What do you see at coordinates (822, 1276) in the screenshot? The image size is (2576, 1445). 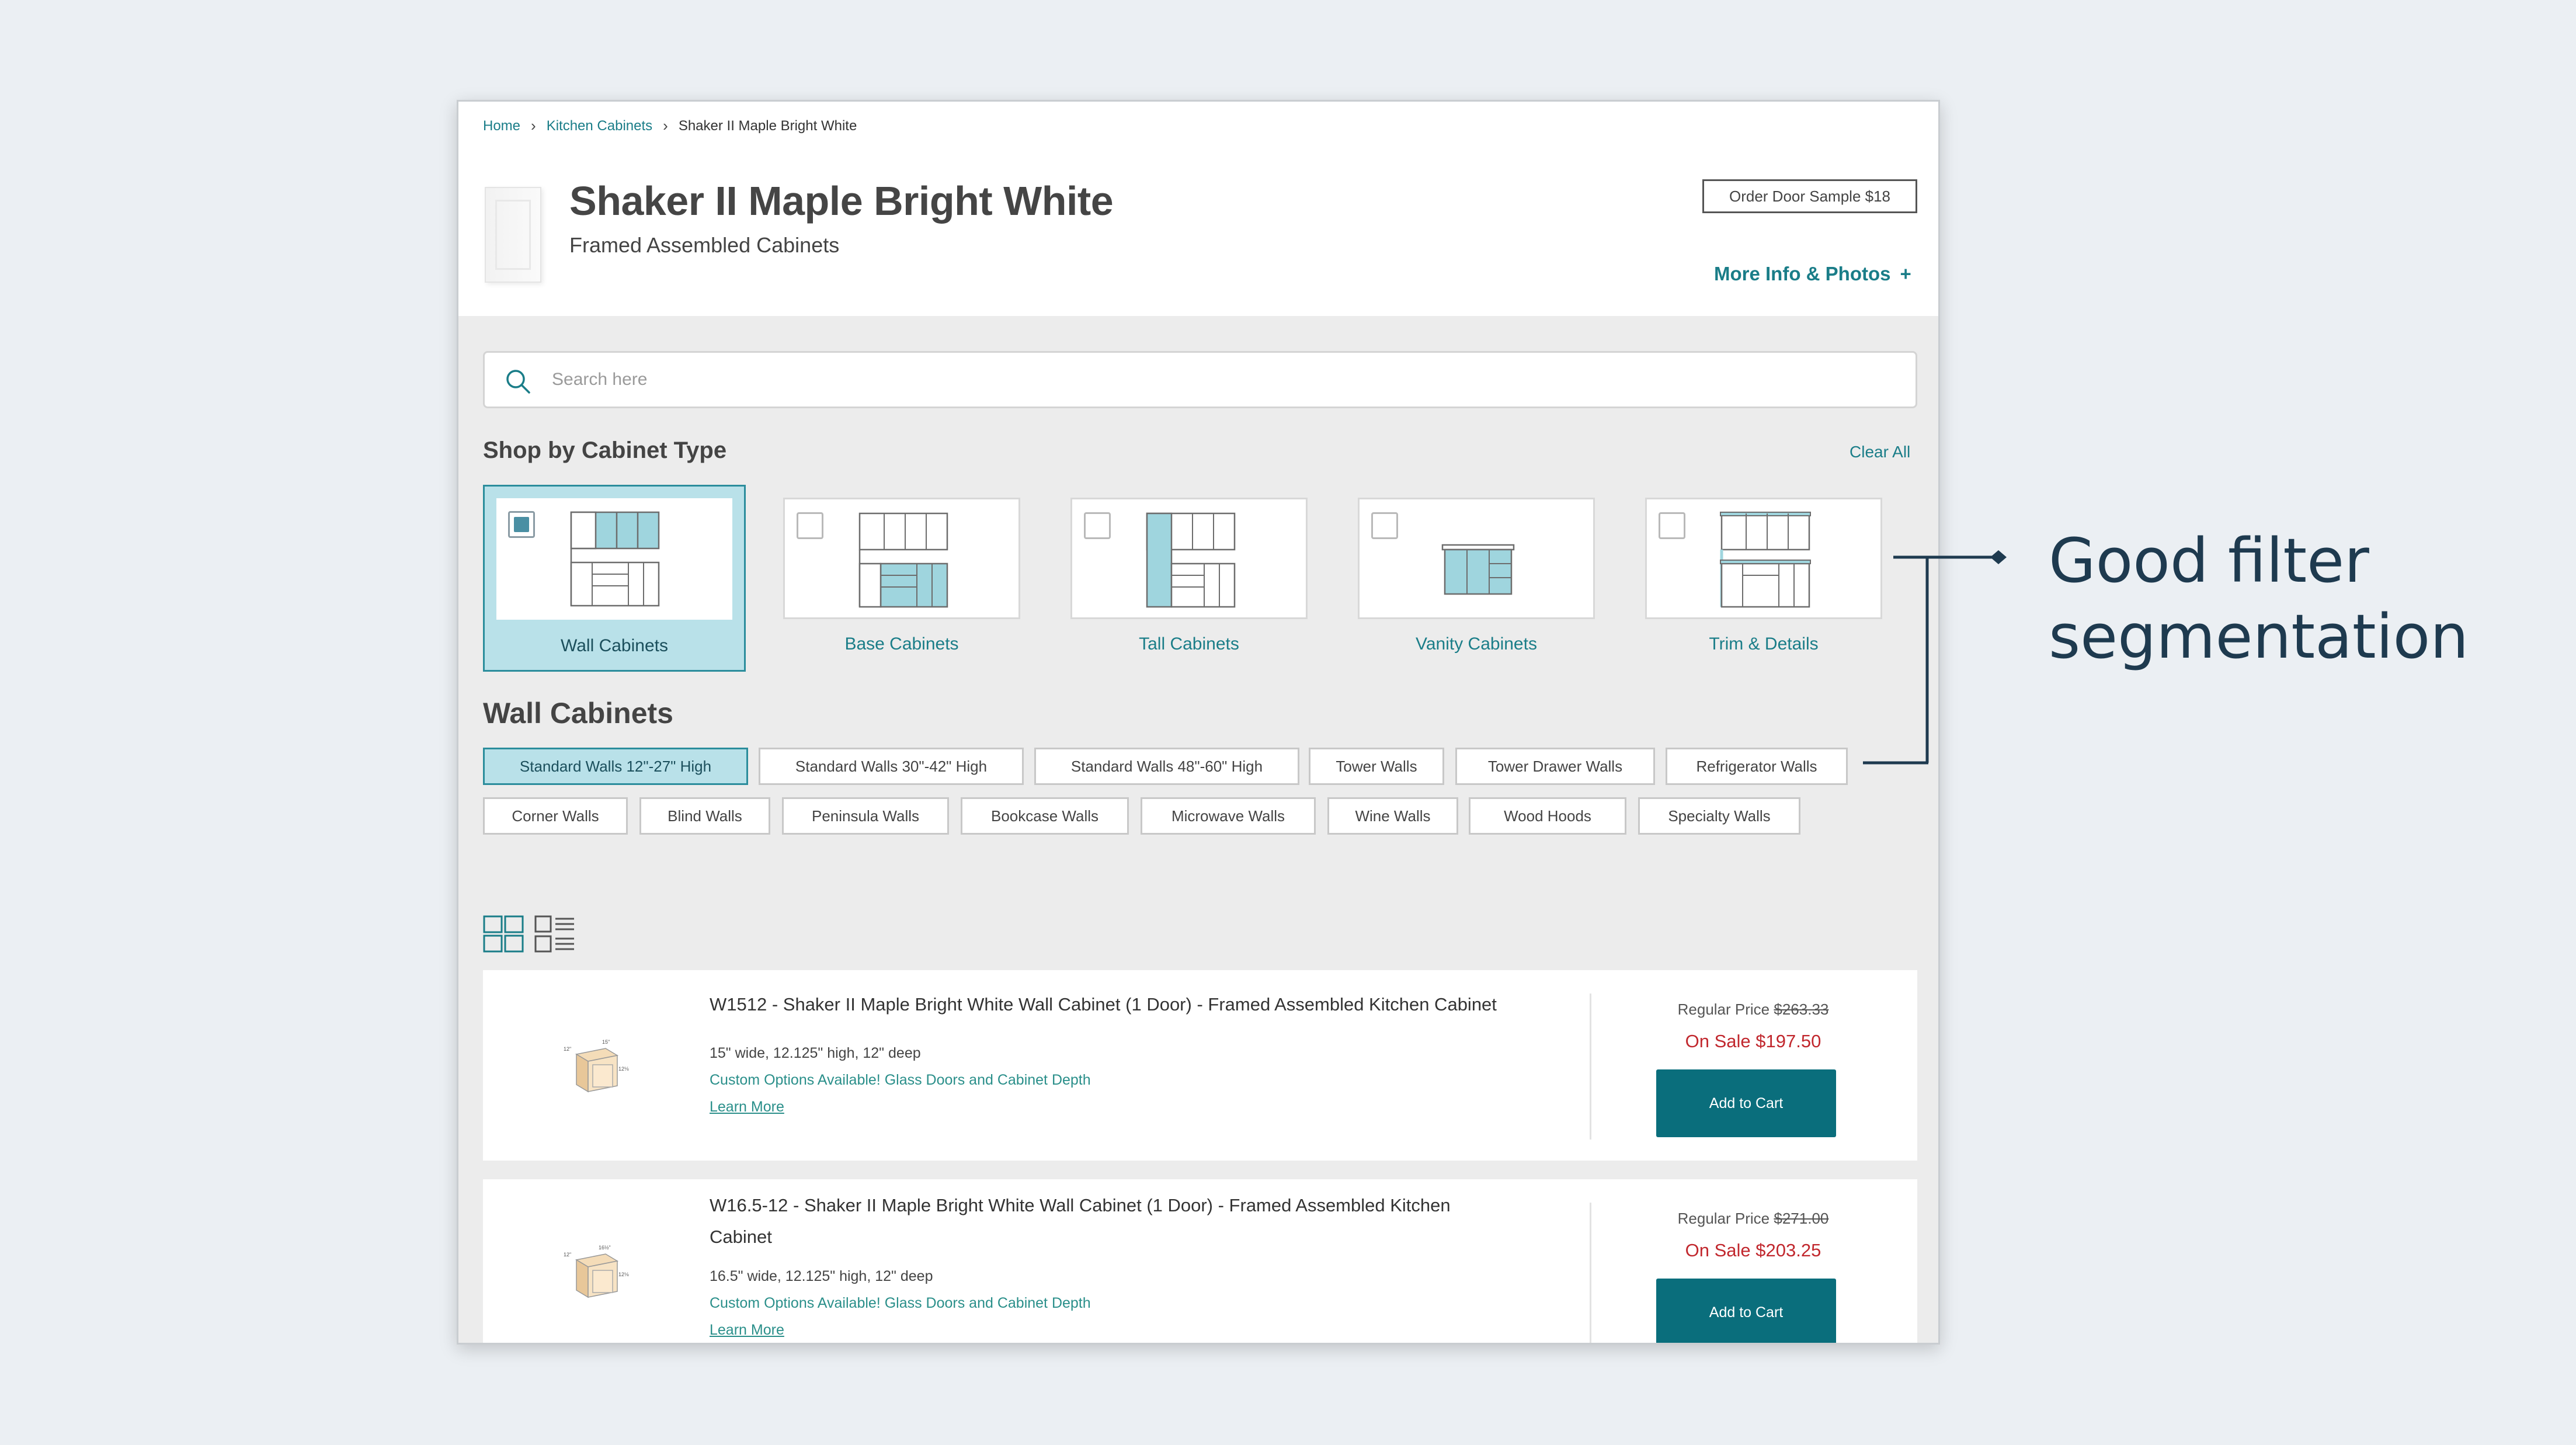 I see `product-dimensions: 16.5" wide, 12.125" high, 12" deep` at bounding box center [822, 1276].